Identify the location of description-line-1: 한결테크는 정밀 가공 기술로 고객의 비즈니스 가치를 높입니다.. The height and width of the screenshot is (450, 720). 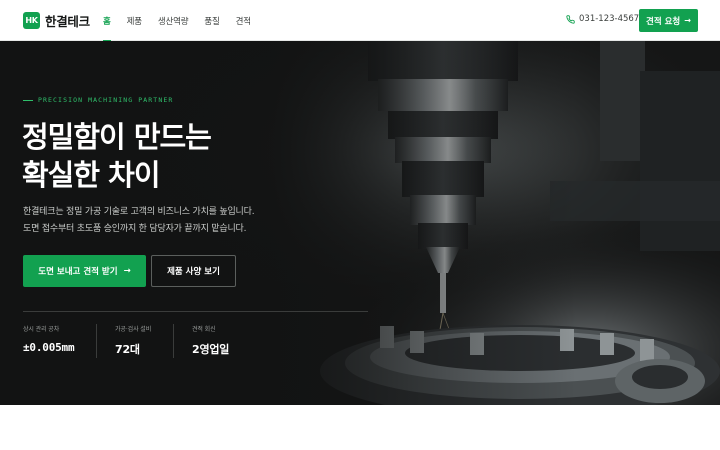
(139, 212).